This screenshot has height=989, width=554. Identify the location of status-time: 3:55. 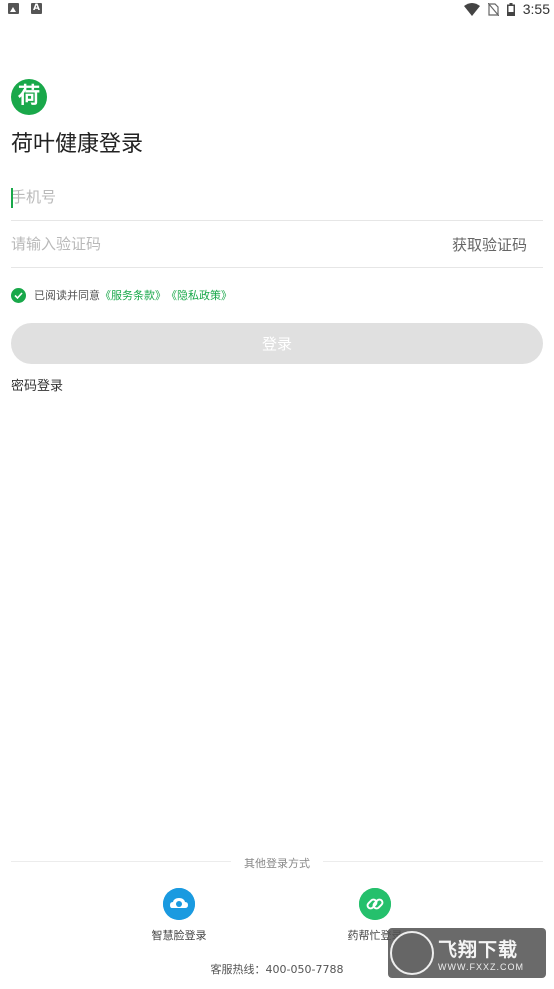
(536, 9).